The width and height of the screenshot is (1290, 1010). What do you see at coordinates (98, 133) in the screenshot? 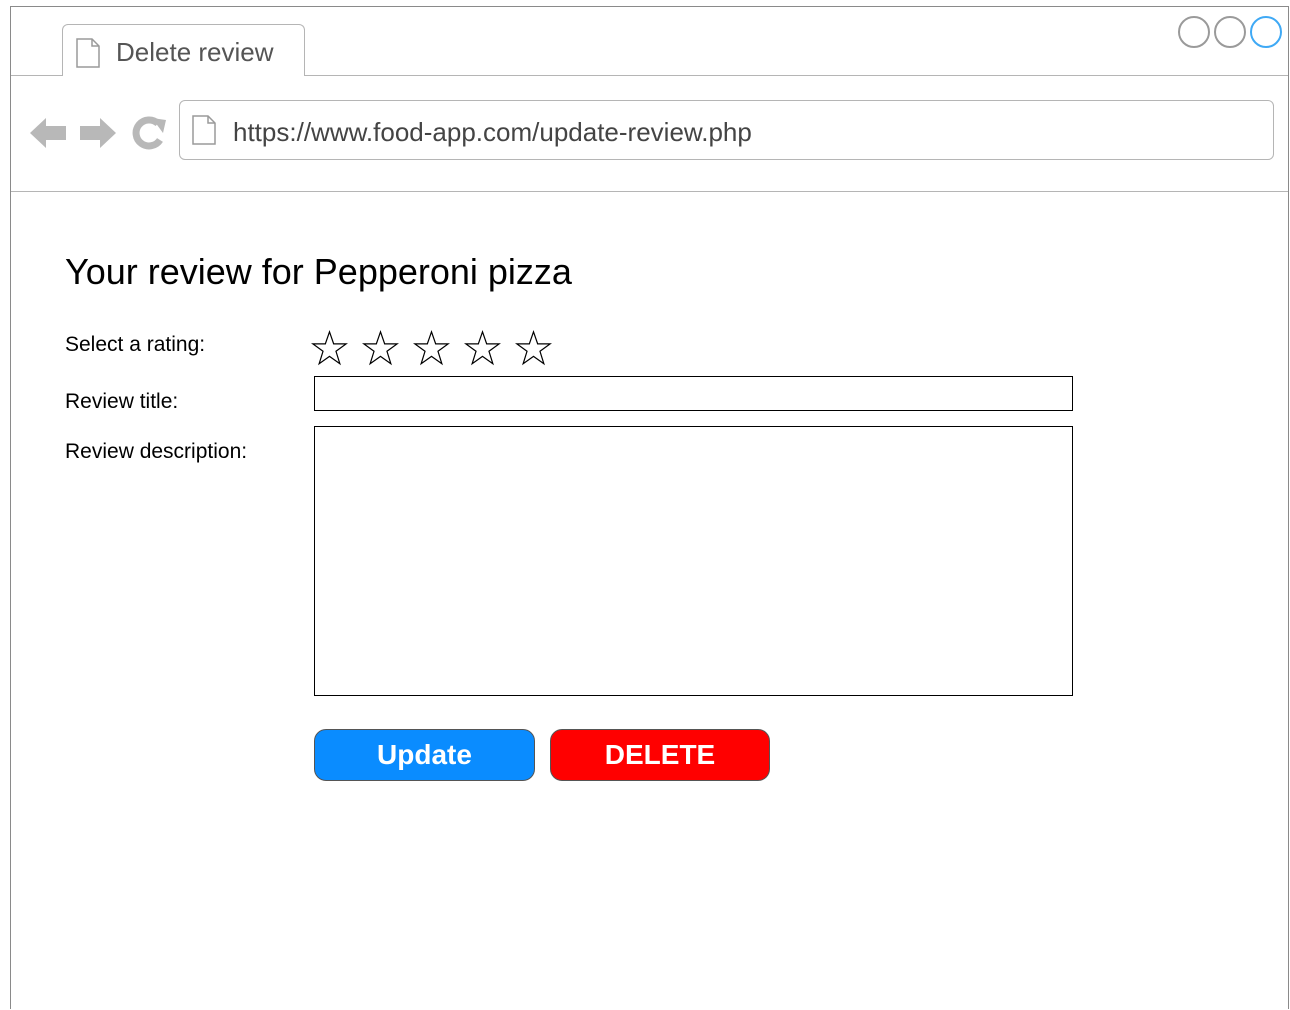
I see `forward-arrow-icon` at bounding box center [98, 133].